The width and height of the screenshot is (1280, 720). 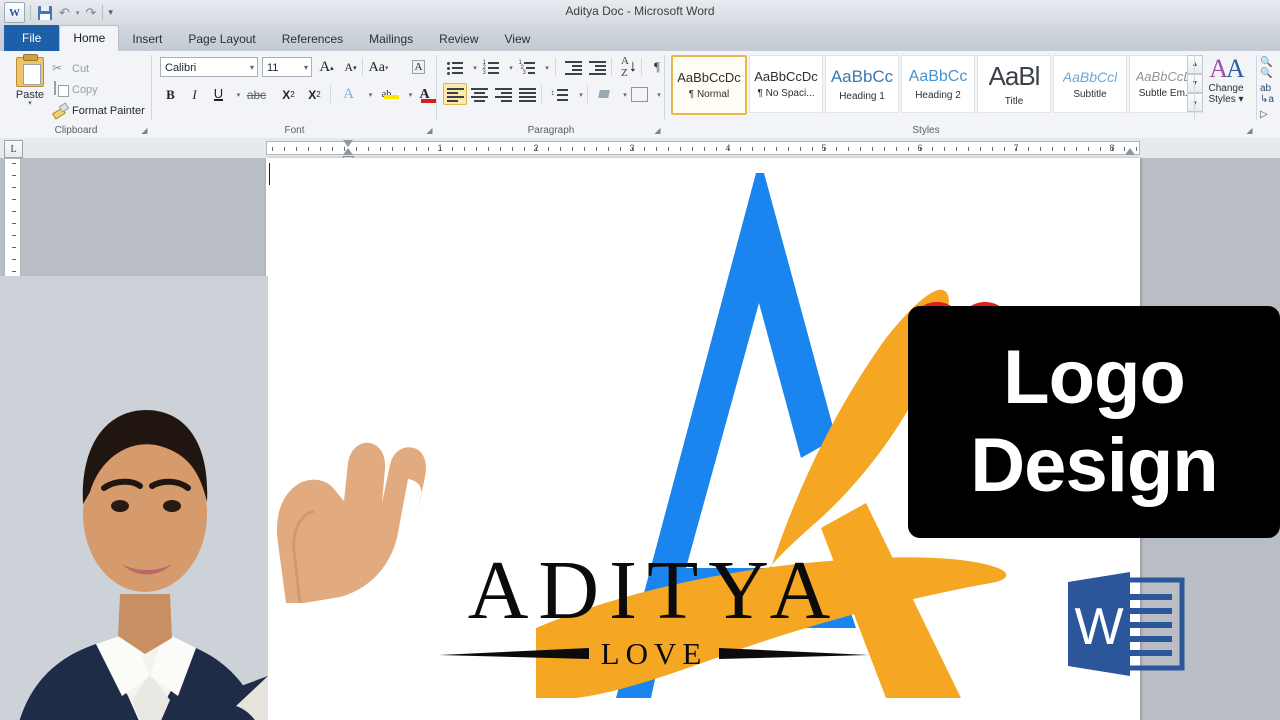 What do you see at coordinates (429, 130) in the screenshot?
I see `font-dialog-launcher-icon: ◢` at bounding box center [429, 130].